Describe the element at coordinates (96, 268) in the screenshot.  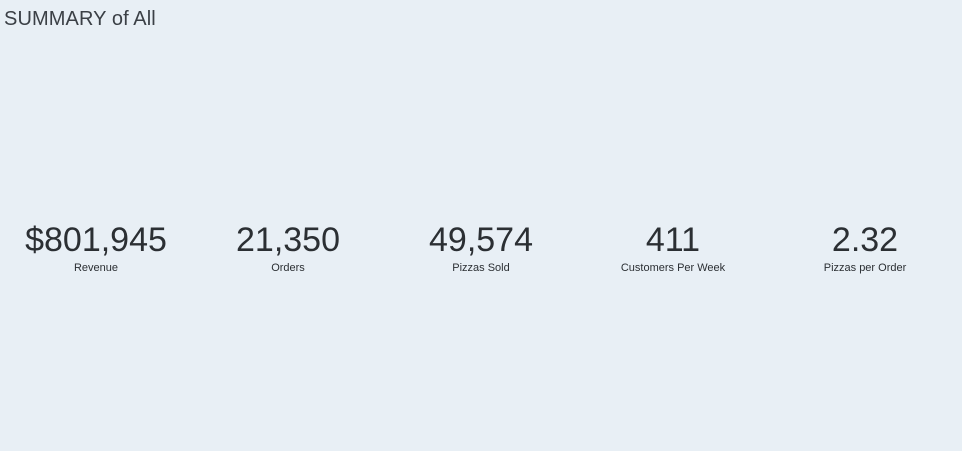
I see `kpi-label-revenue: Revenue` at that location.